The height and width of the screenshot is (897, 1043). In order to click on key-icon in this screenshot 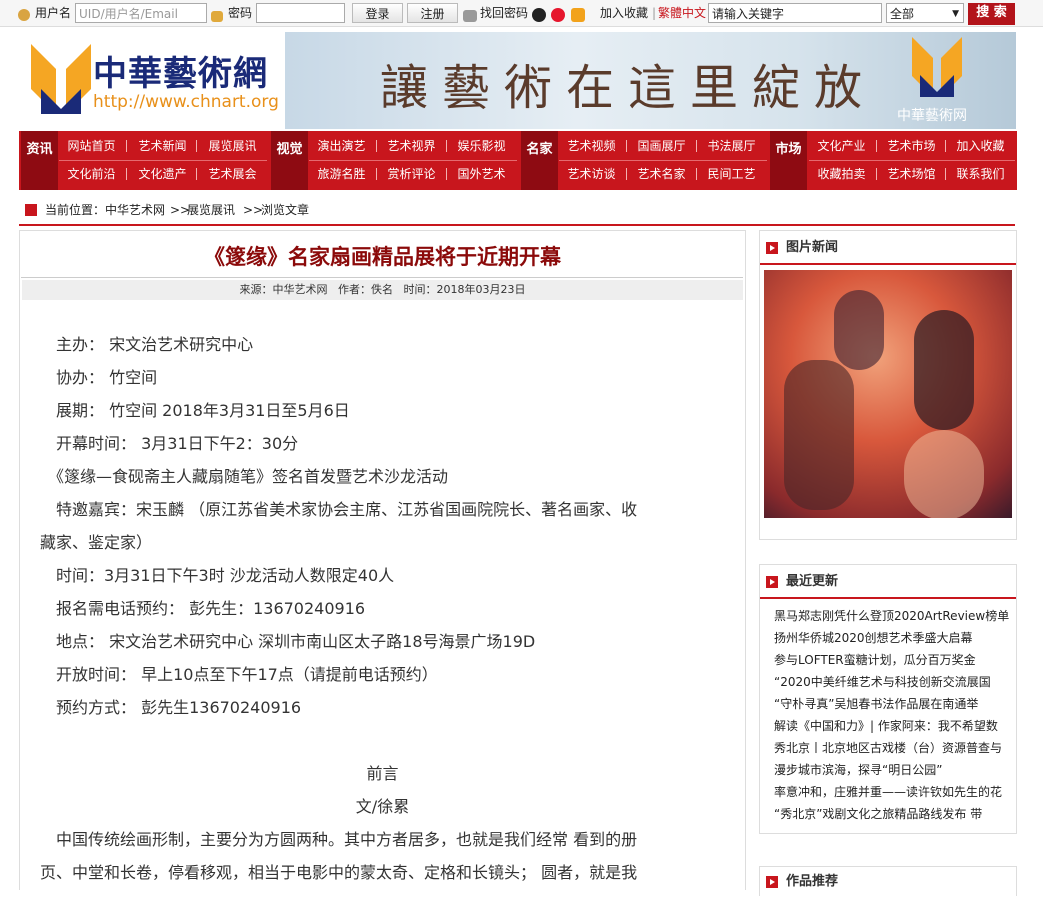, I will do `click(470, 13)`.